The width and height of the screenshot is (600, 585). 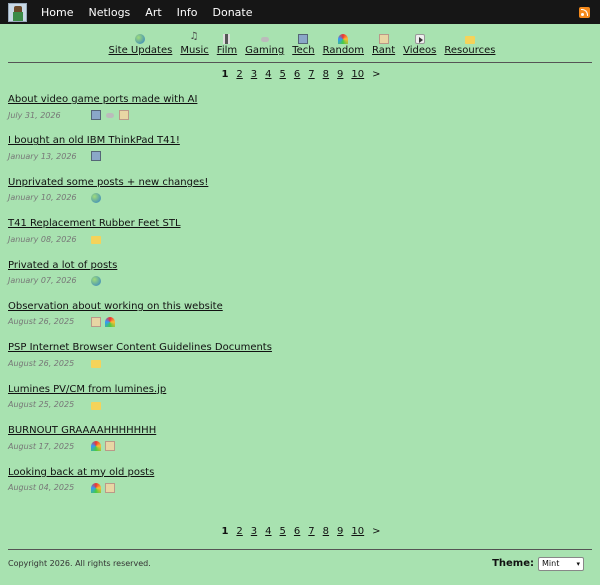 I want to click on theme-picker: Theme: Mint ▾, so click(x=538, y=563).